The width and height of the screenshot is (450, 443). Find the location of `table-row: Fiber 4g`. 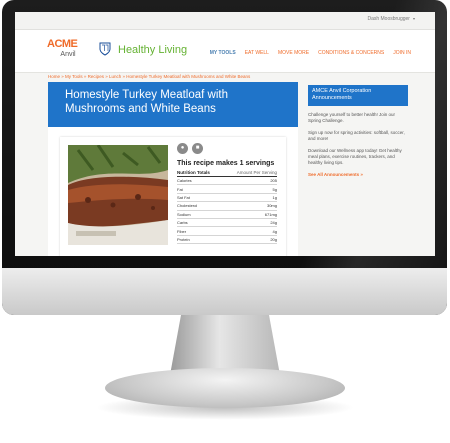

table-row: Fiber 4g is located at coordinates (227, 231).